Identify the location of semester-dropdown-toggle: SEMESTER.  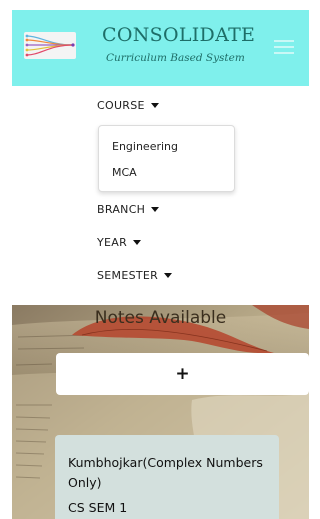
(135, 275).